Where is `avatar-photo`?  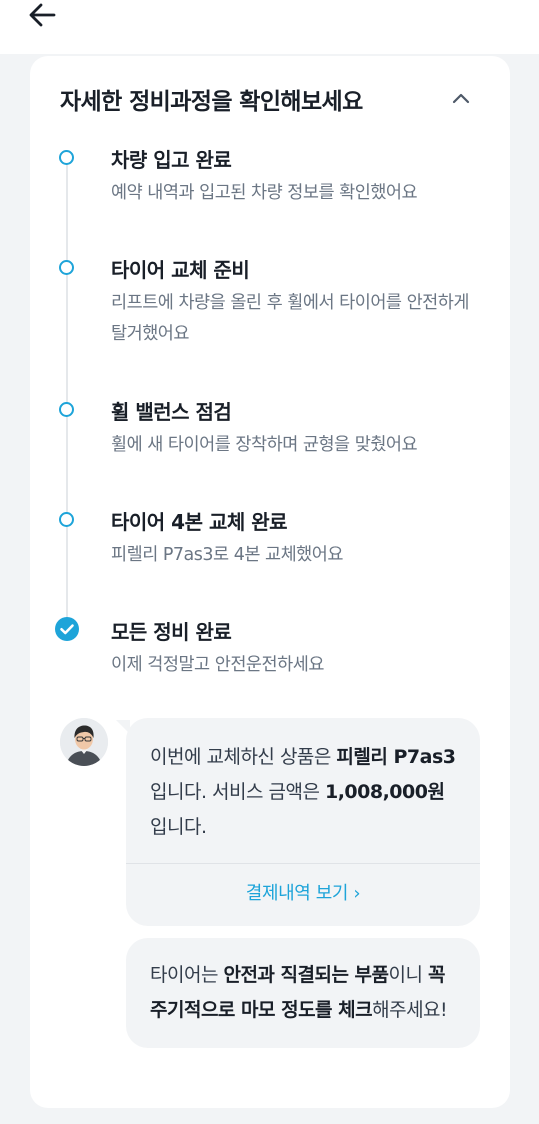
avatar-photo is located at coordinates (84, 742).